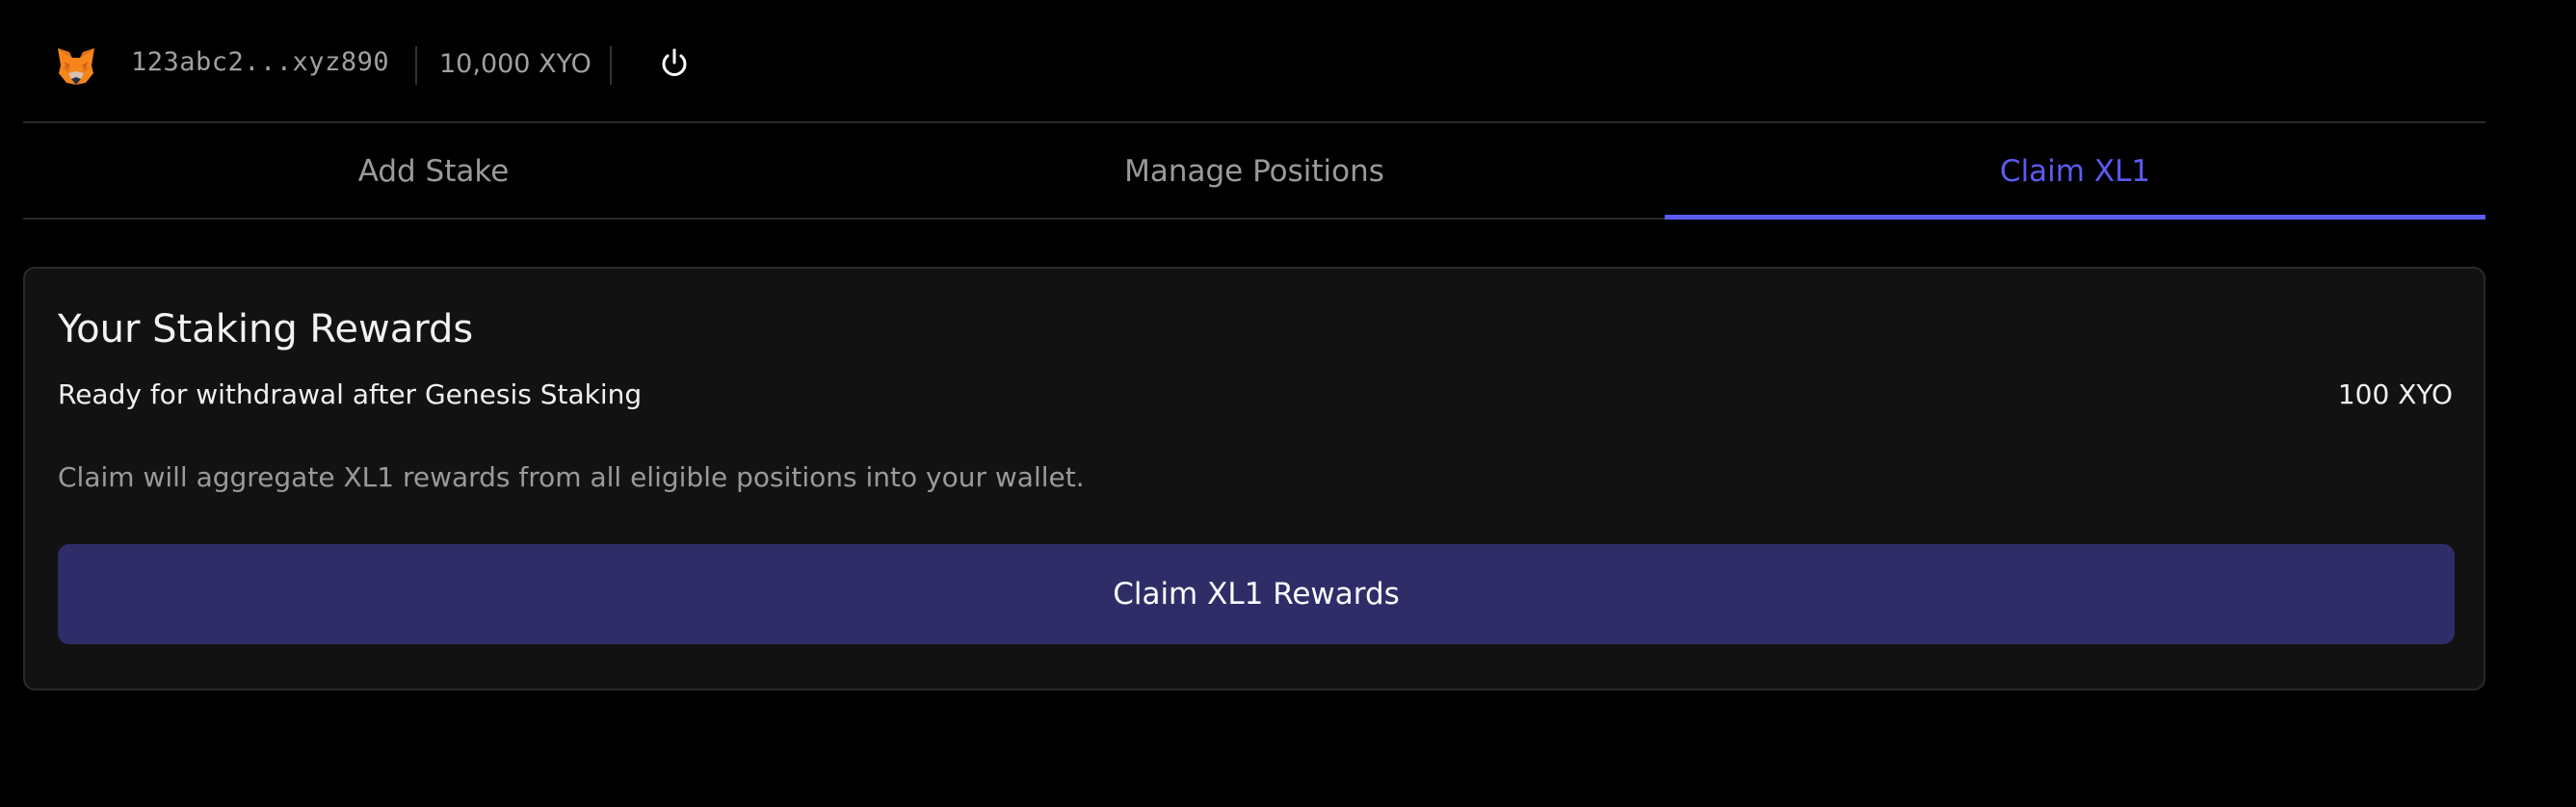 The width and height of the screenshot is (2576, 807). I want to click on card-title: Your Staking Rewards, so click(266, 329).